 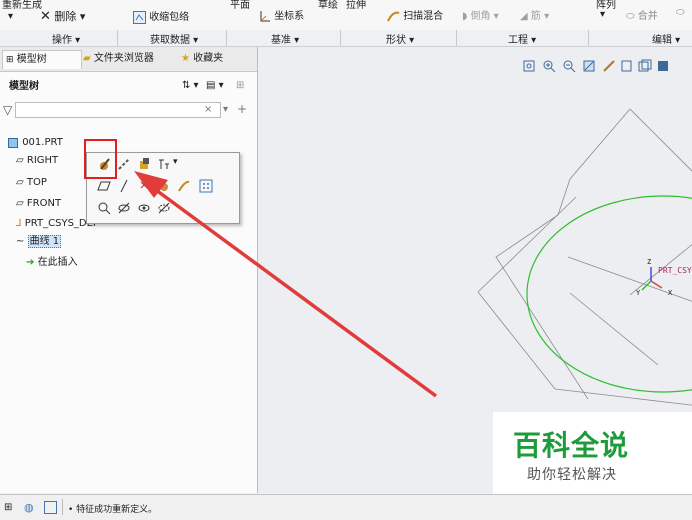 I want to click on shrinkwrap-icon, so click(x=139, y=17).